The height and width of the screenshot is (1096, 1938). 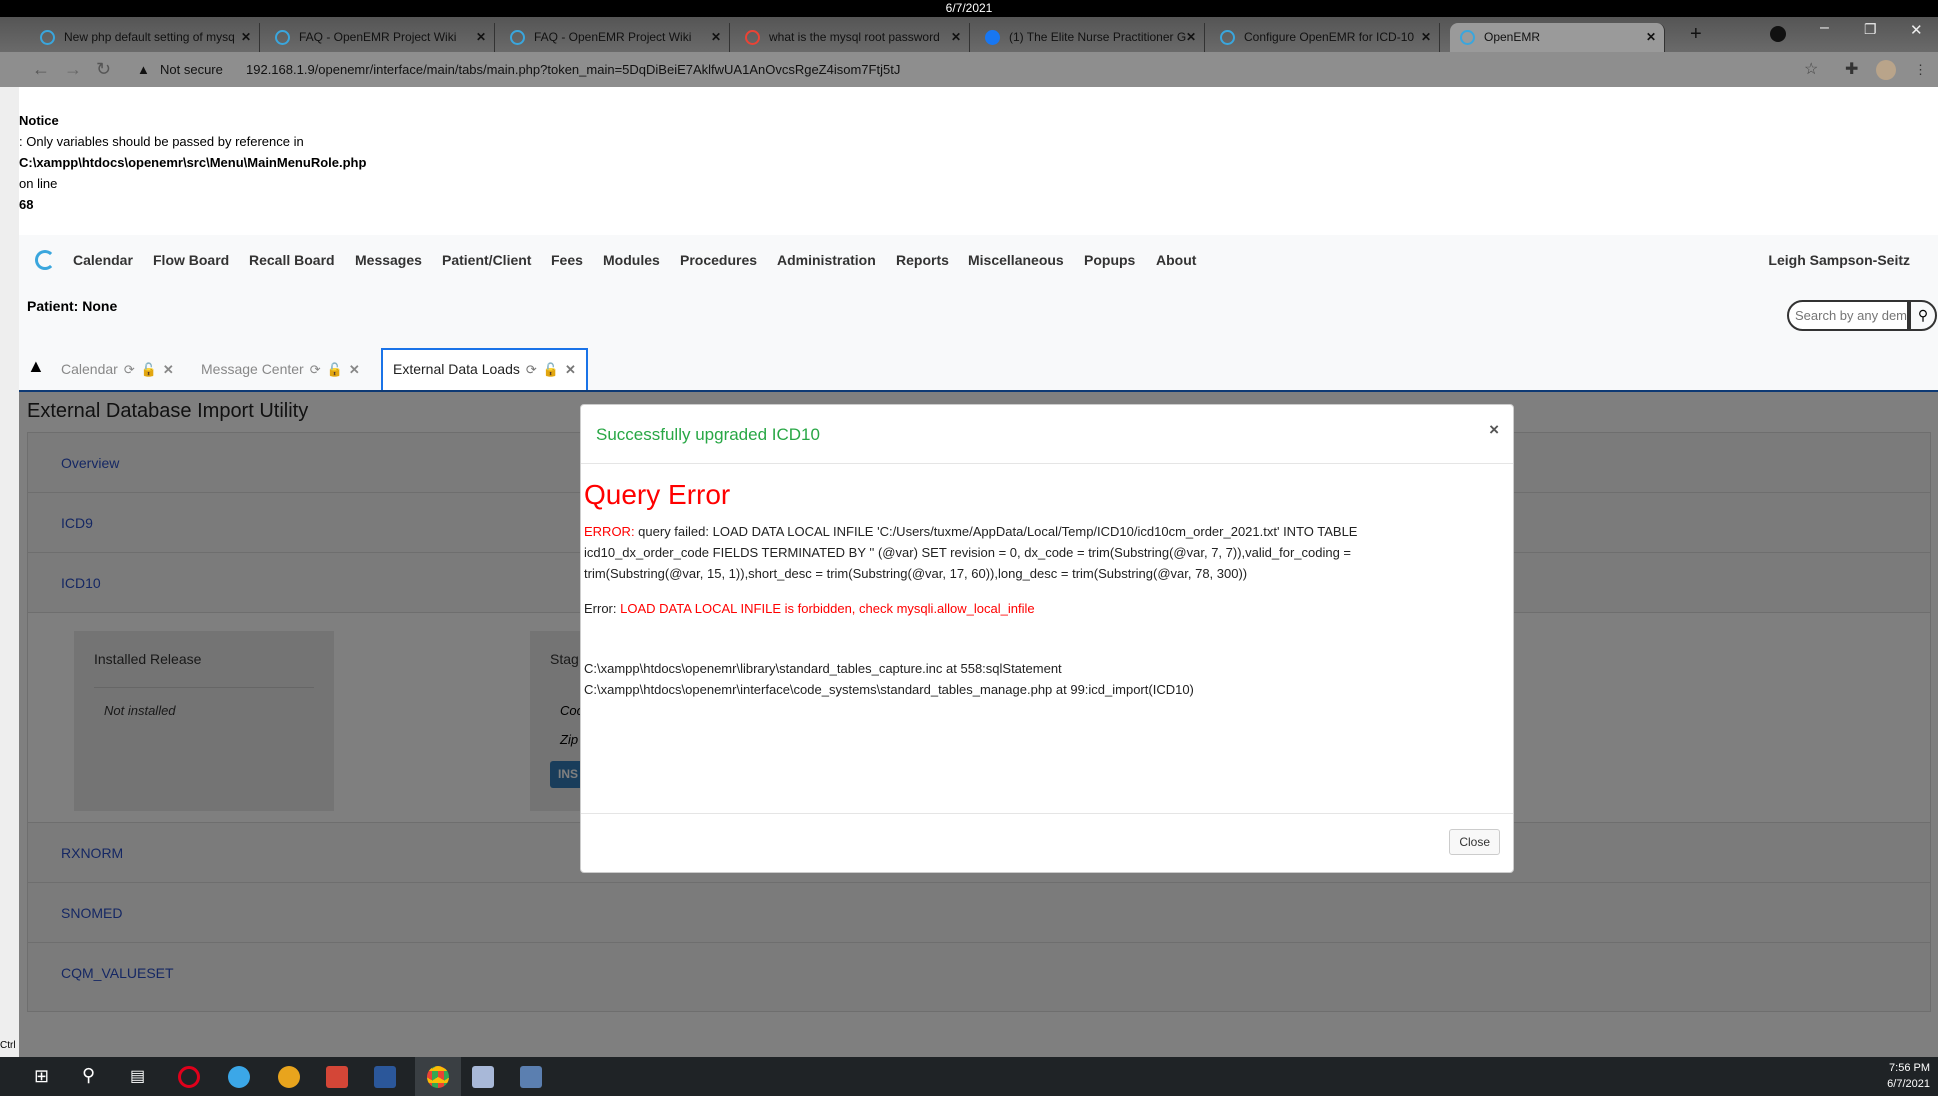 What do you see at coordinates (486, 260) in the screenshot?
I see `menu-patient-client: Patient/Client` at bounding box center [486, 260].